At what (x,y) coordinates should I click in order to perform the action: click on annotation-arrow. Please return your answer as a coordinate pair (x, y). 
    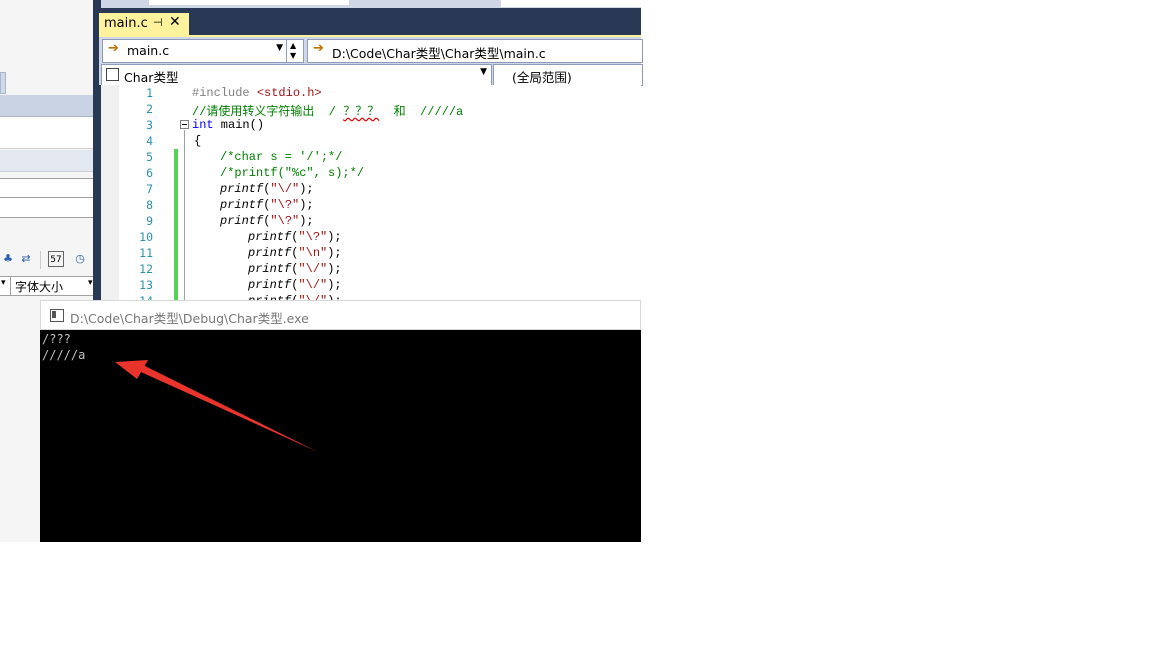
    Looking at the image, I should click on (216, 406).